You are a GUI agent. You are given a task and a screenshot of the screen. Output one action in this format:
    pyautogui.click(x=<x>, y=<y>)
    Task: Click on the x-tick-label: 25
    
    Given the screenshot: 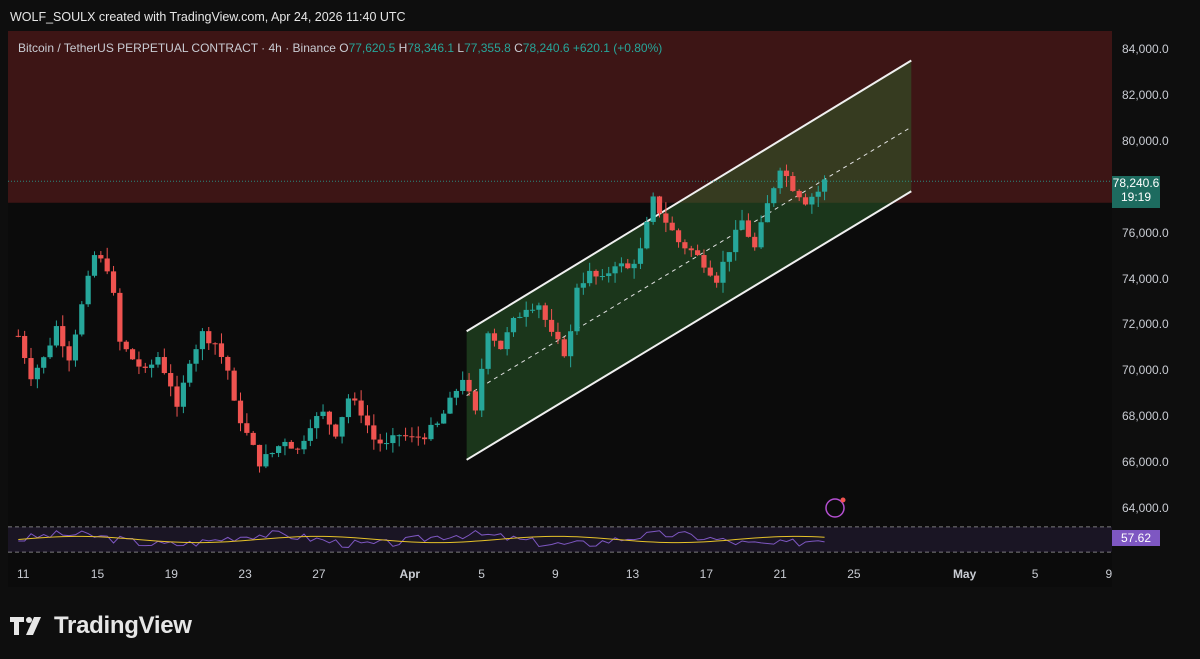 What is the action you would take?
    pyautogui.click(x=854, y=574)
    